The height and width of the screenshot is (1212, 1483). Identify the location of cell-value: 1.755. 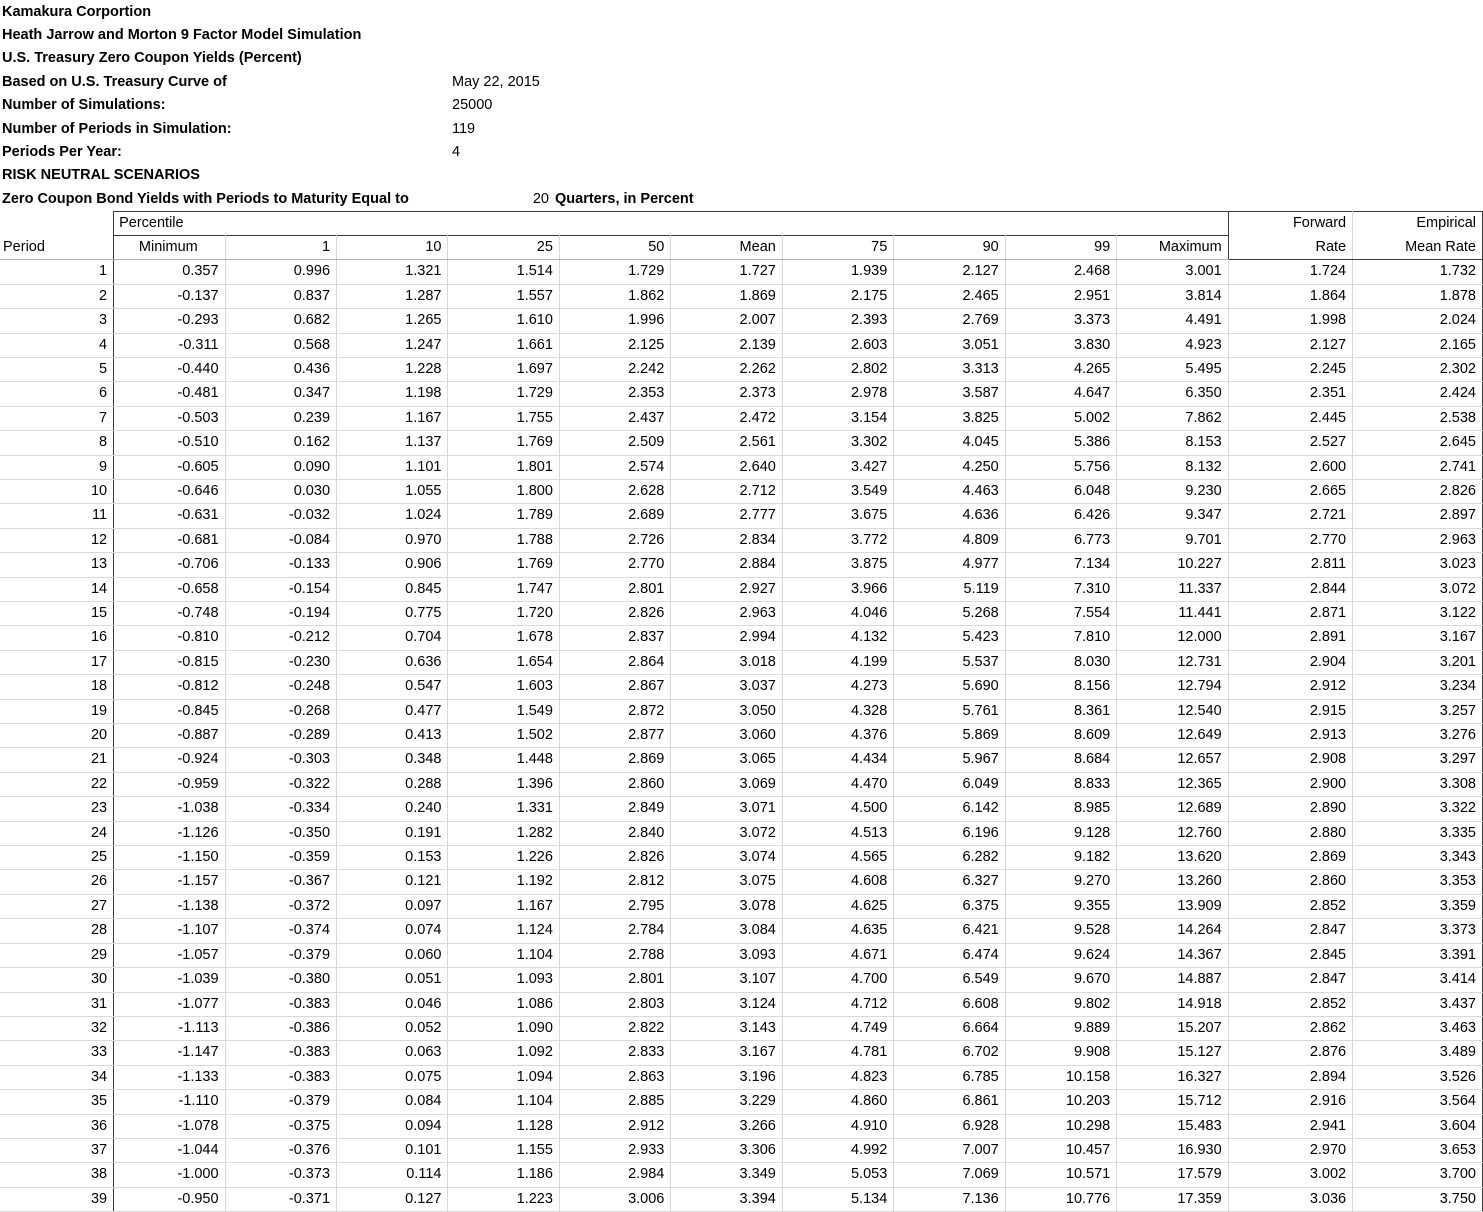
(503, 419).